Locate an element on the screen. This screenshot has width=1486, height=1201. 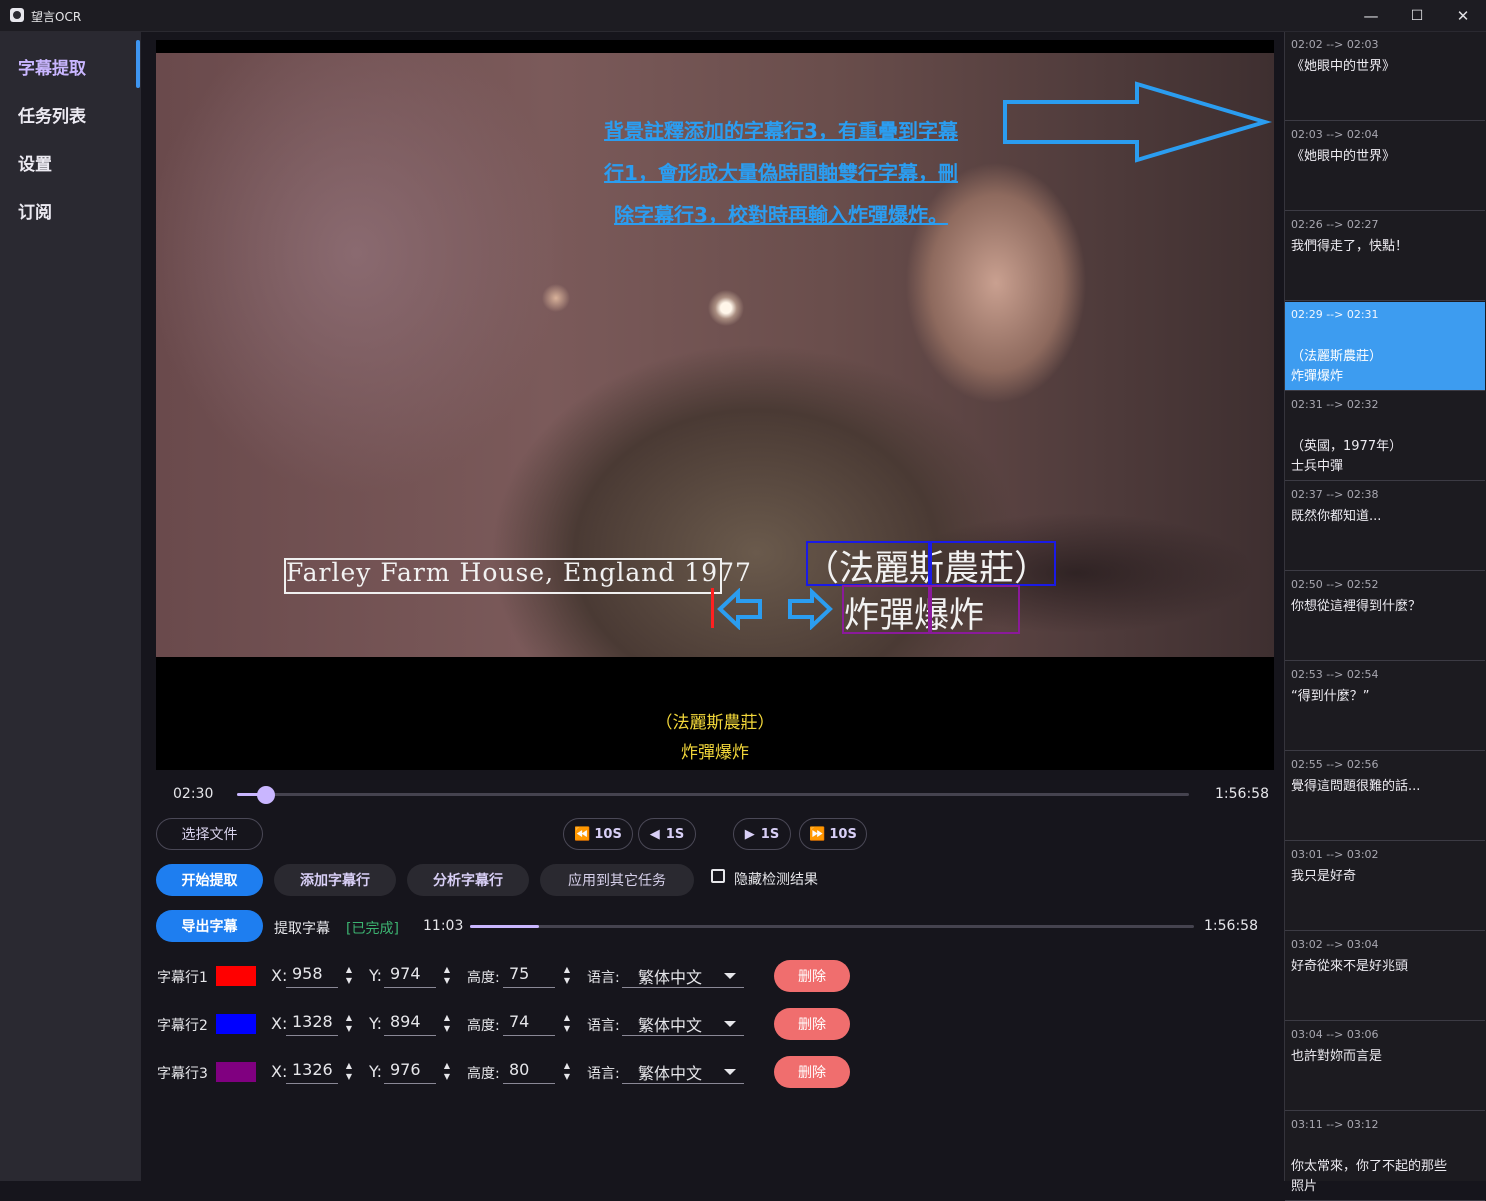
result-entry: 02:50 --> 02:52 你想從這裡得到什麼？ is located at coordinates (1385, 616).